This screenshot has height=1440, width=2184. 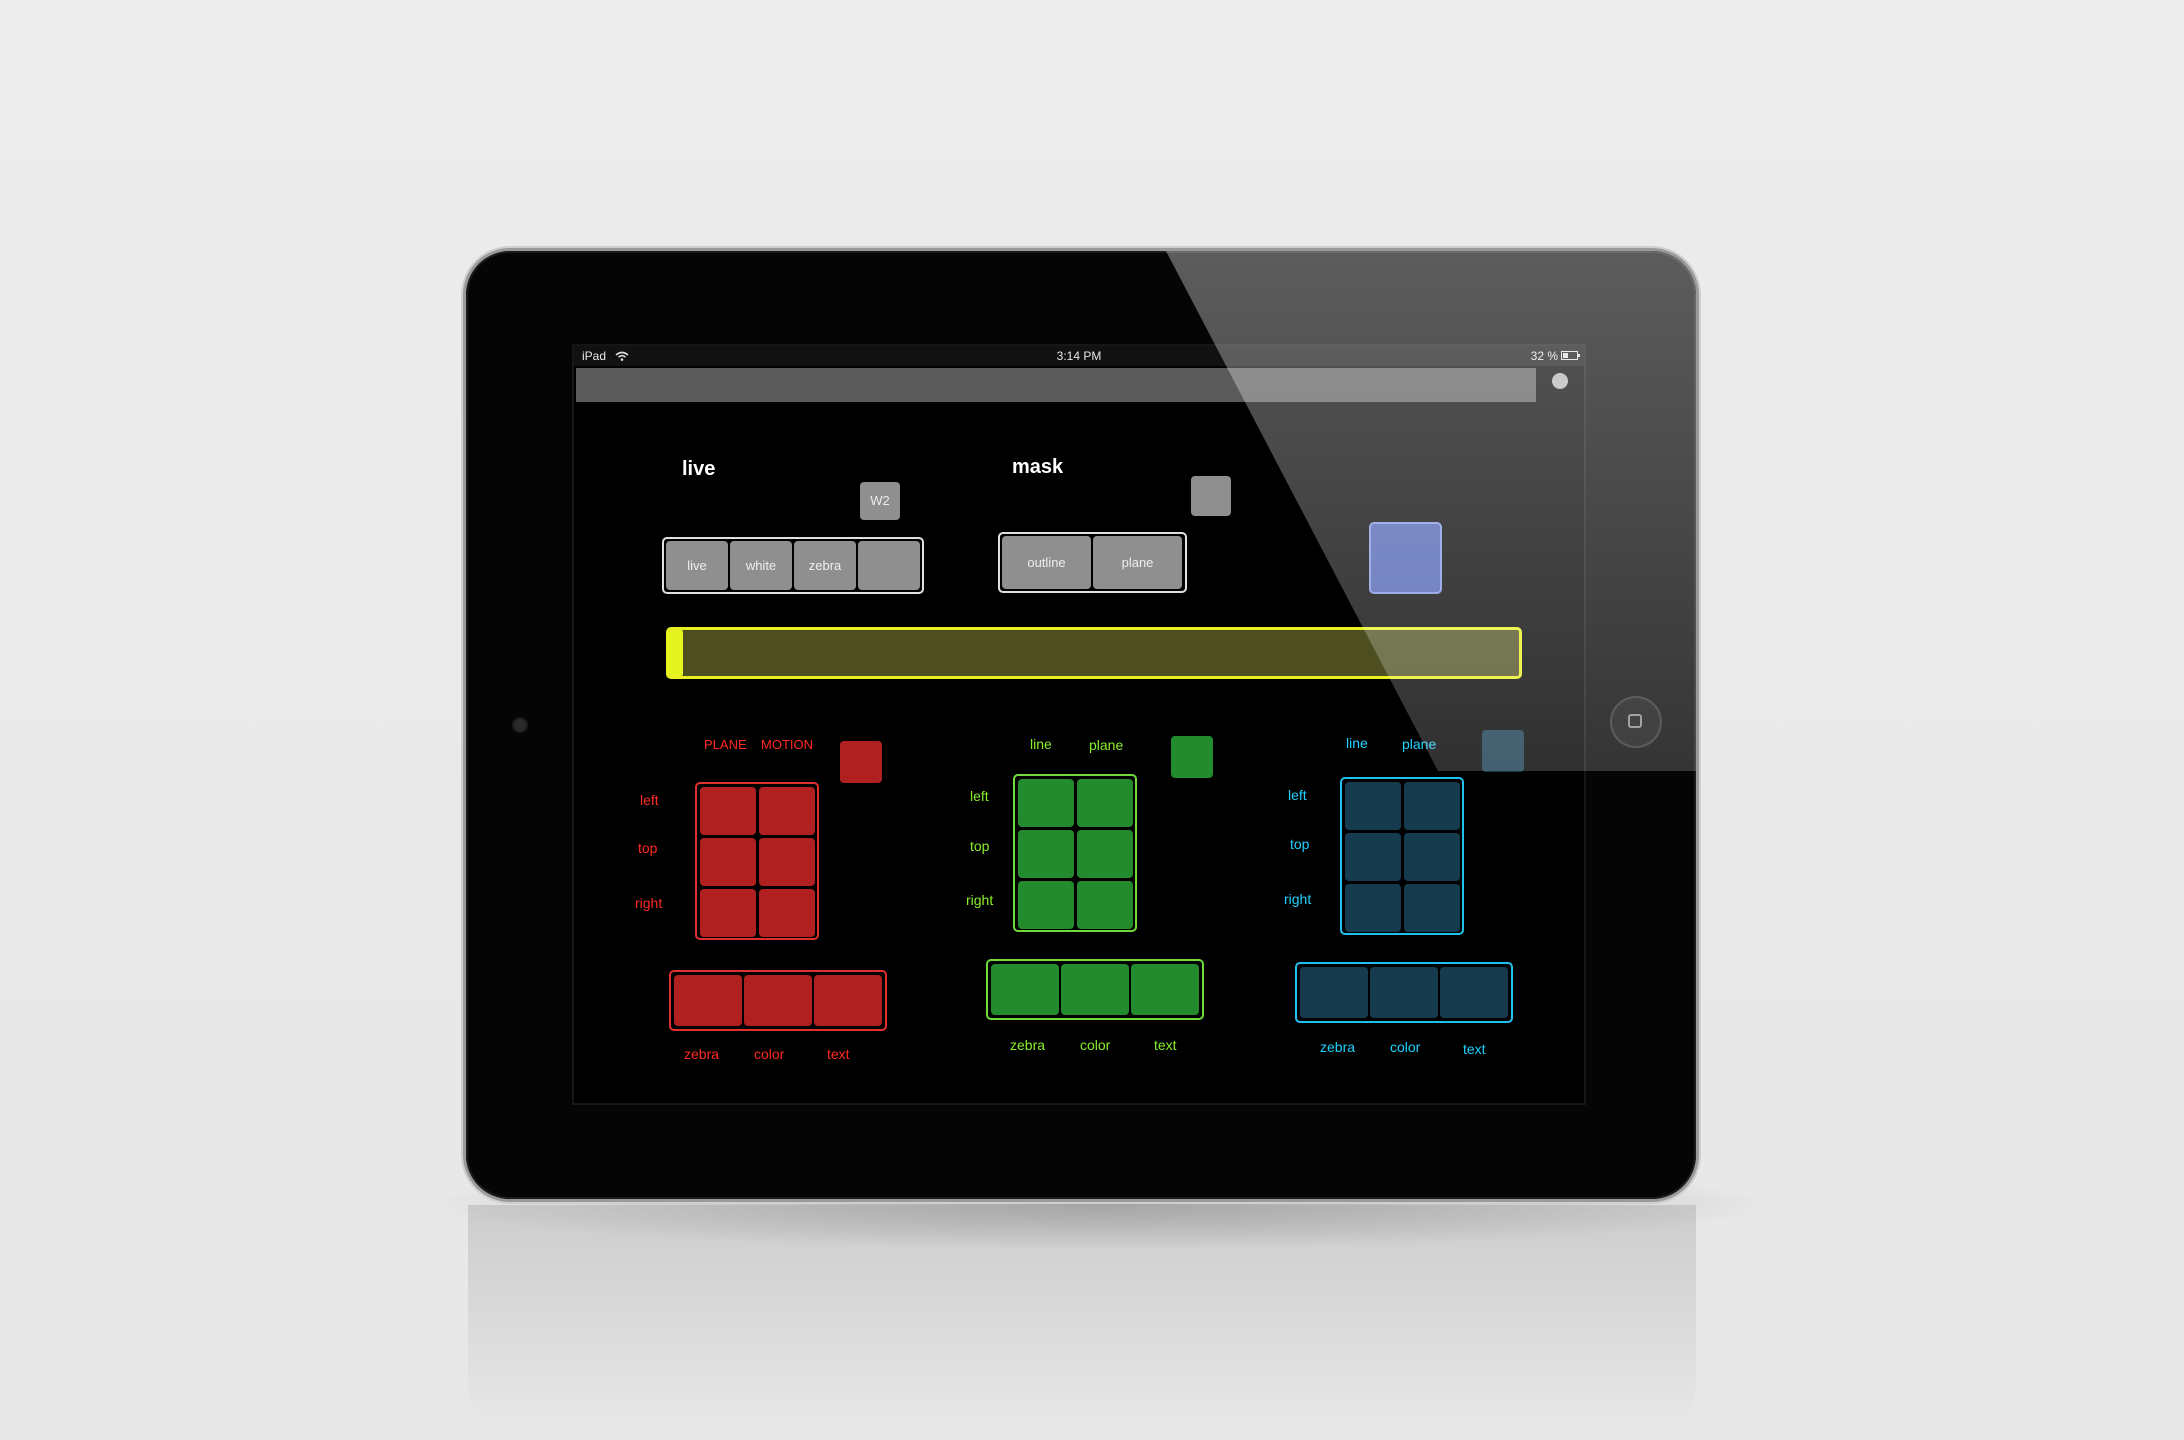 What do you see at coordinates (1028, 1045) in the screenshot?
I see `green-label-zebra: zebra` at bounding box center [1028, 1045].